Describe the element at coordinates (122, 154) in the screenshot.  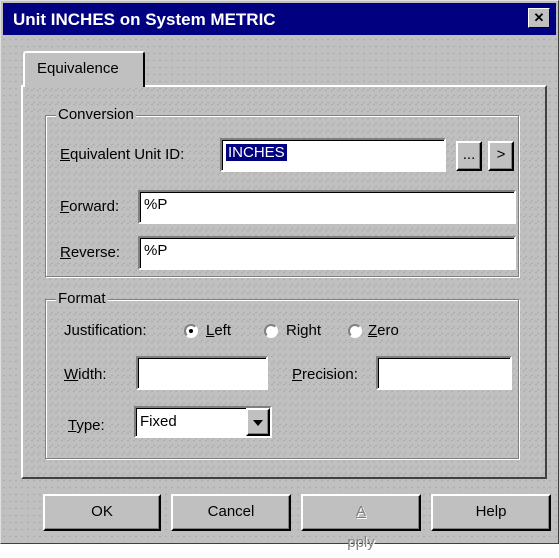
I see `equivalent-unit-label: Equivalent Unit ID:` at that location.